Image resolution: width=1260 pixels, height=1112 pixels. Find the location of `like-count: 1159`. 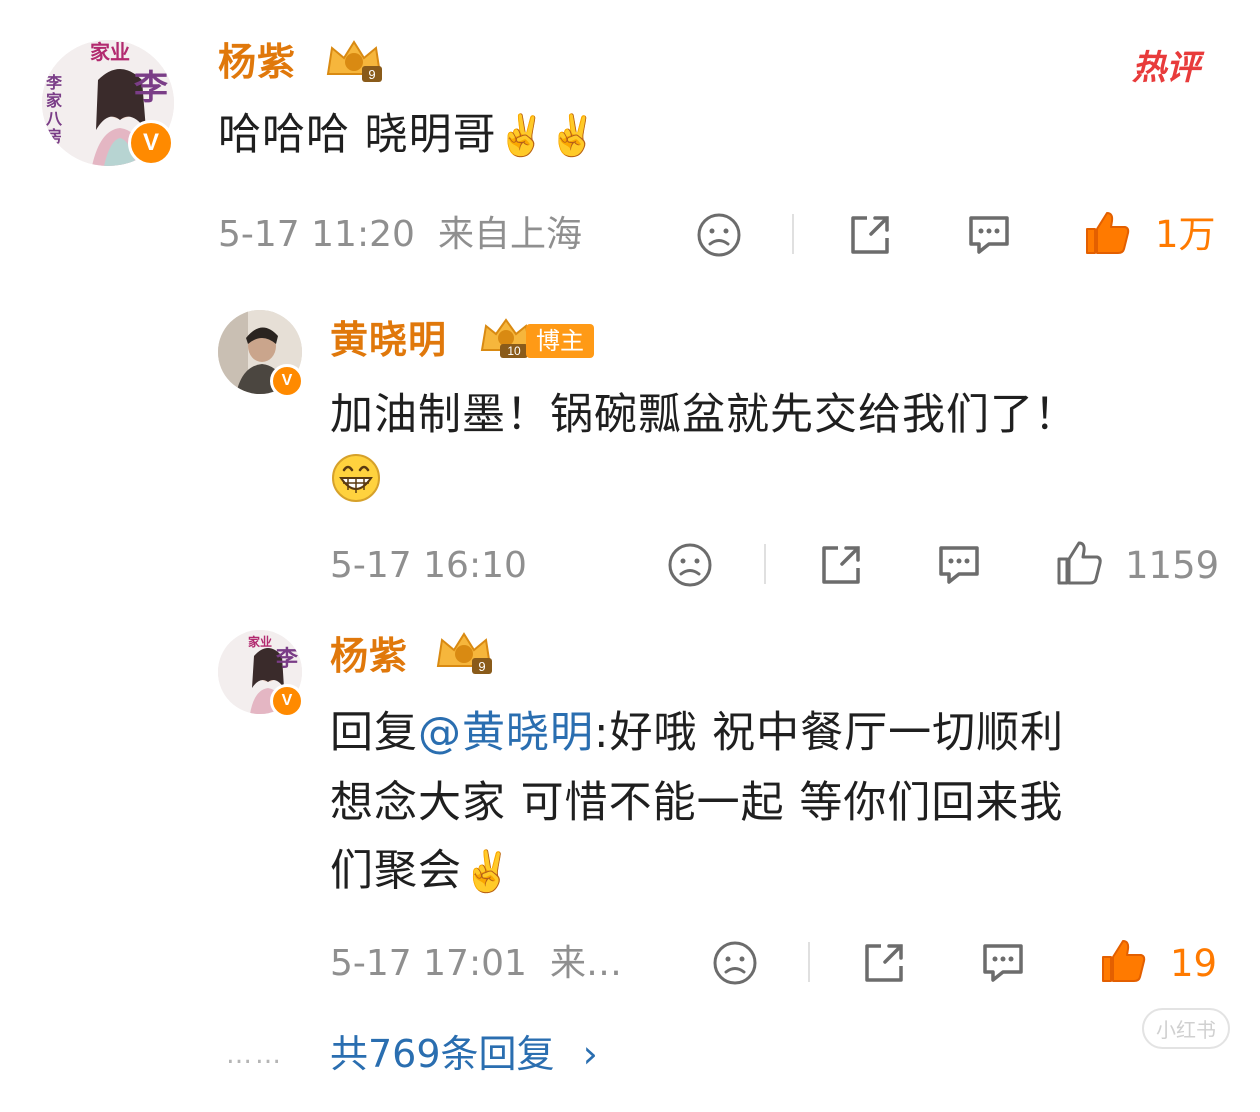

like-count: 1159 is located at coordinates (1172, 565).